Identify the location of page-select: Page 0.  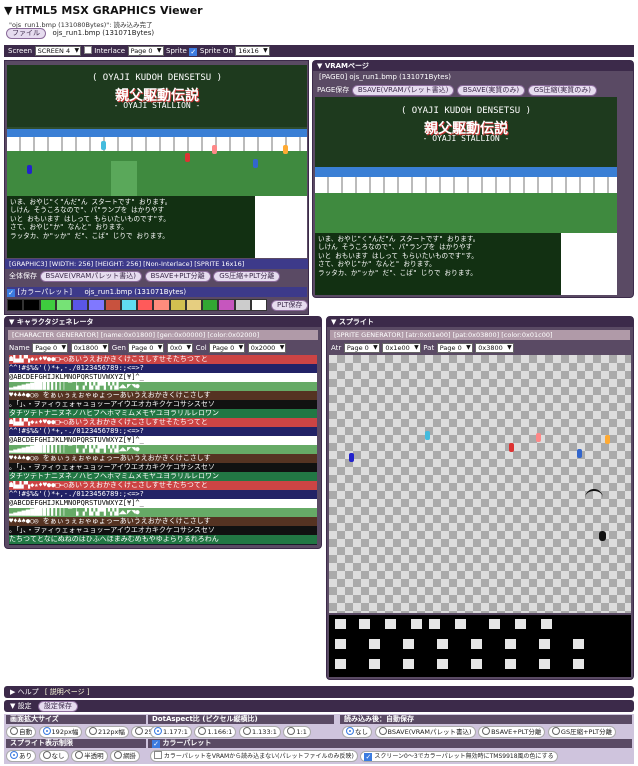
(145, 51).